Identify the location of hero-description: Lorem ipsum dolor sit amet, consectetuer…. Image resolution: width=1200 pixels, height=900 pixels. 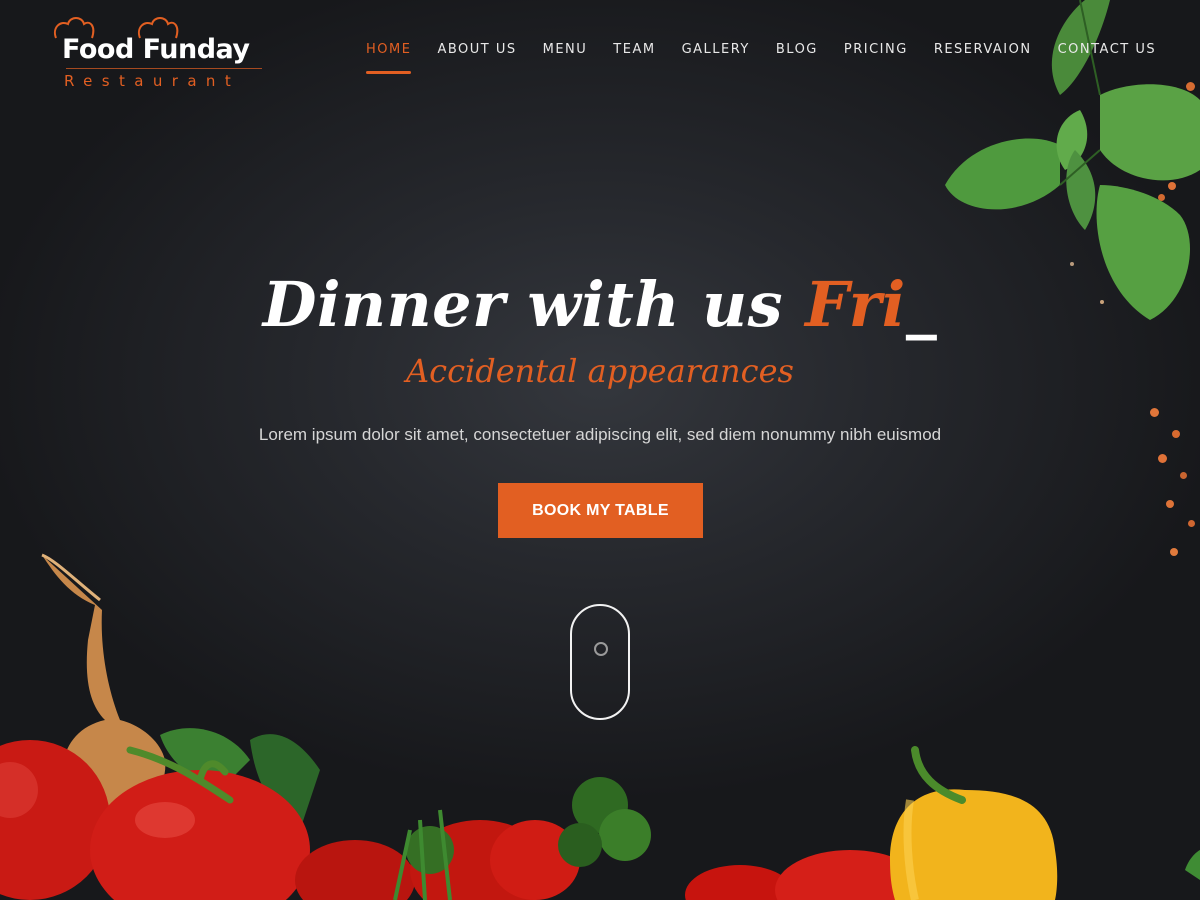
(600, 434).